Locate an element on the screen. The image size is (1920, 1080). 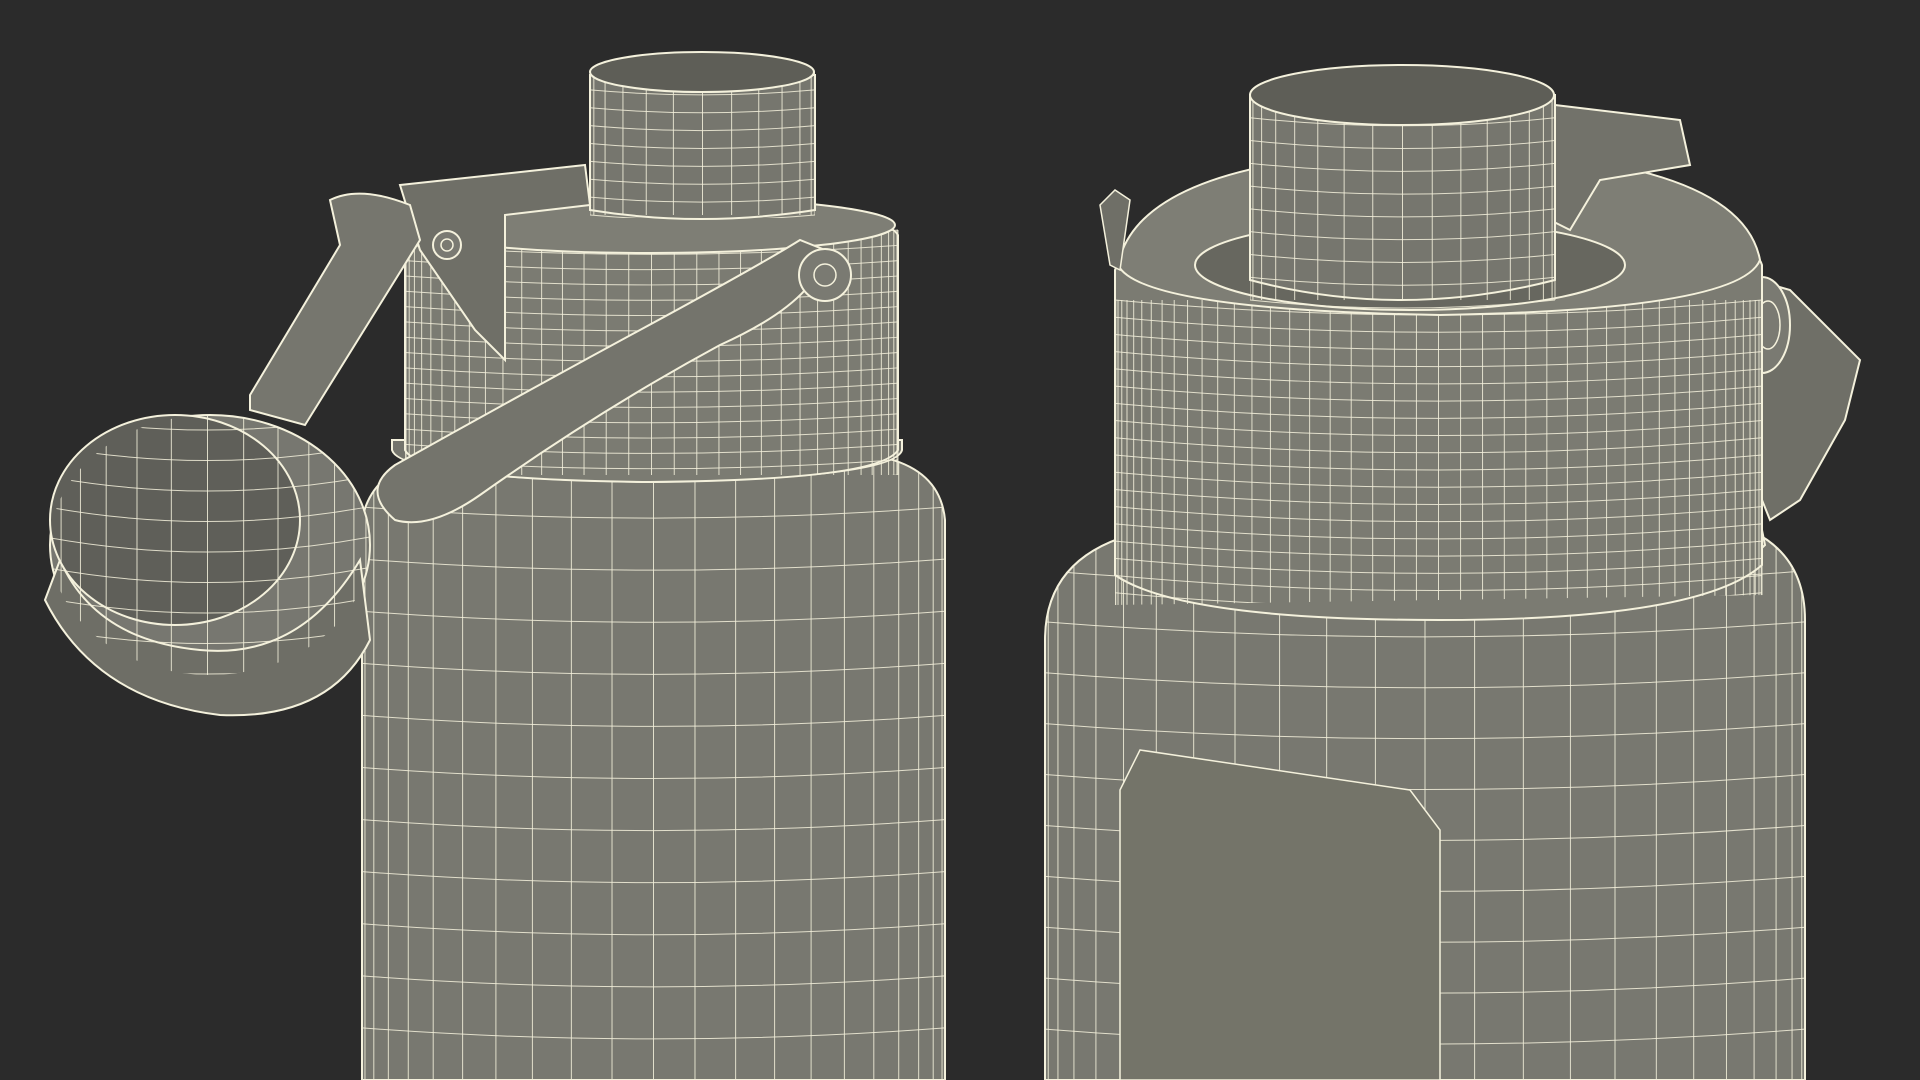
bottle-left-lid-cup is located at coordinates (207, 565).